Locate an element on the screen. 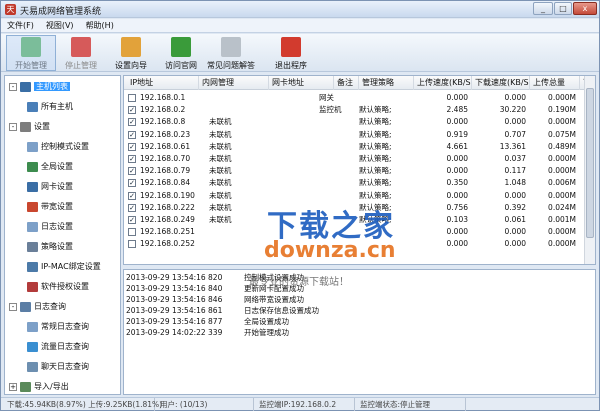 The height and width of the screenshot is (411, 600). cell-ip: 192.168.0.79 is located at coordinates (165, 171).